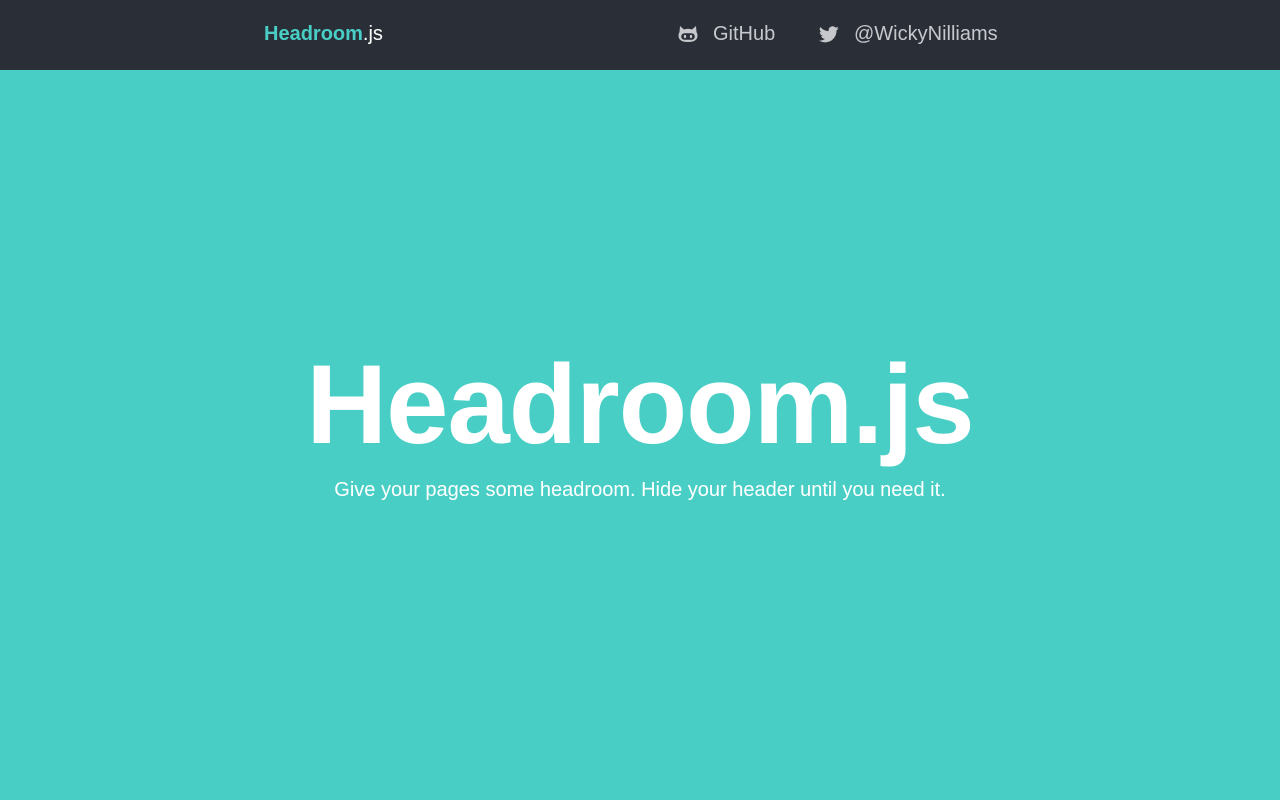 The width and height of the screenshot is (1280, 800). Describe the element at coordinates (829, 34) in the screenshot. I see `twitter-bird-icon` at that location.